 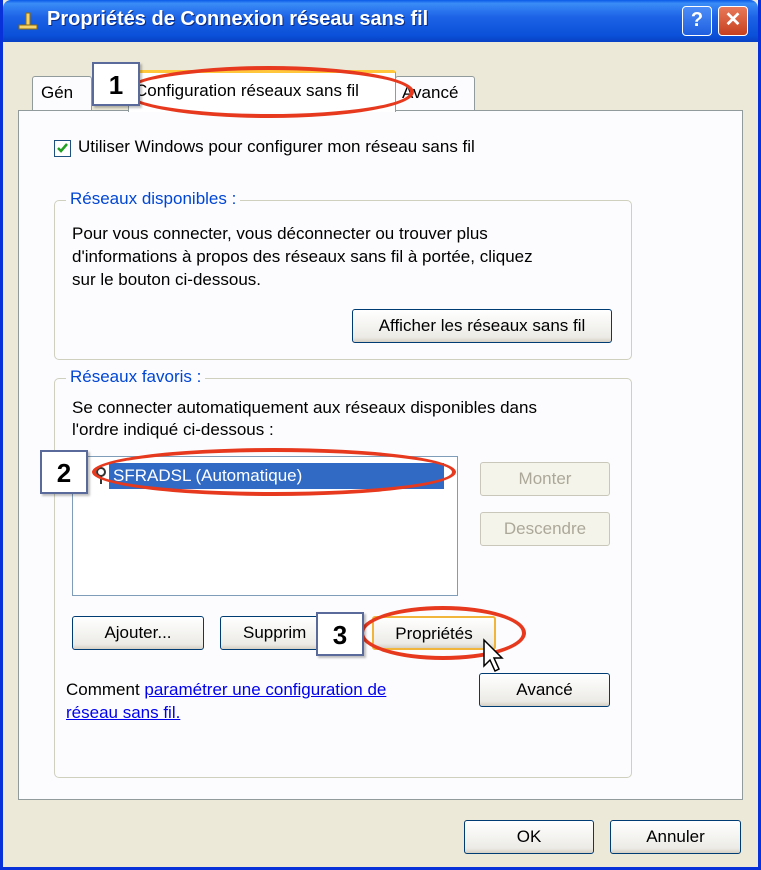 I want to click on help-link-line-2: réseau sans fil., so click(x=123, y=713).